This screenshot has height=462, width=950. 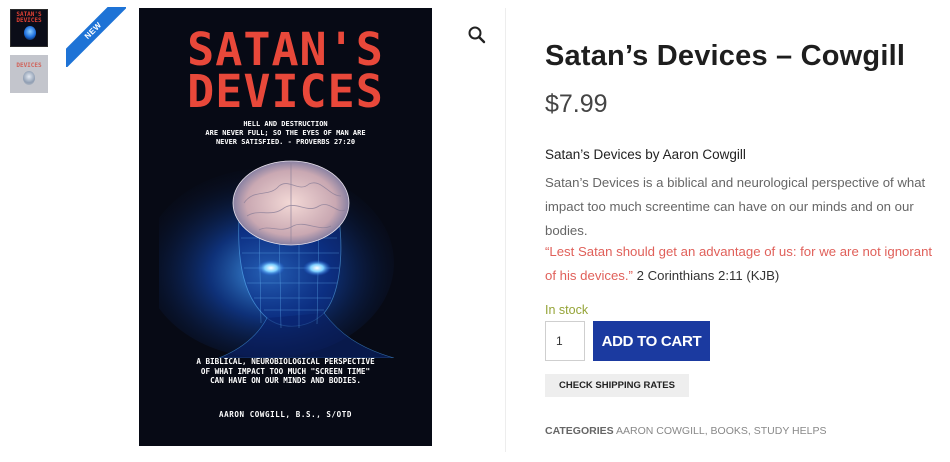 What do you see at coordinates (725, 56) in the screenshot?
I see `product-title: Satan’s Devices – Cowgill` at bounding box center [725, 56].